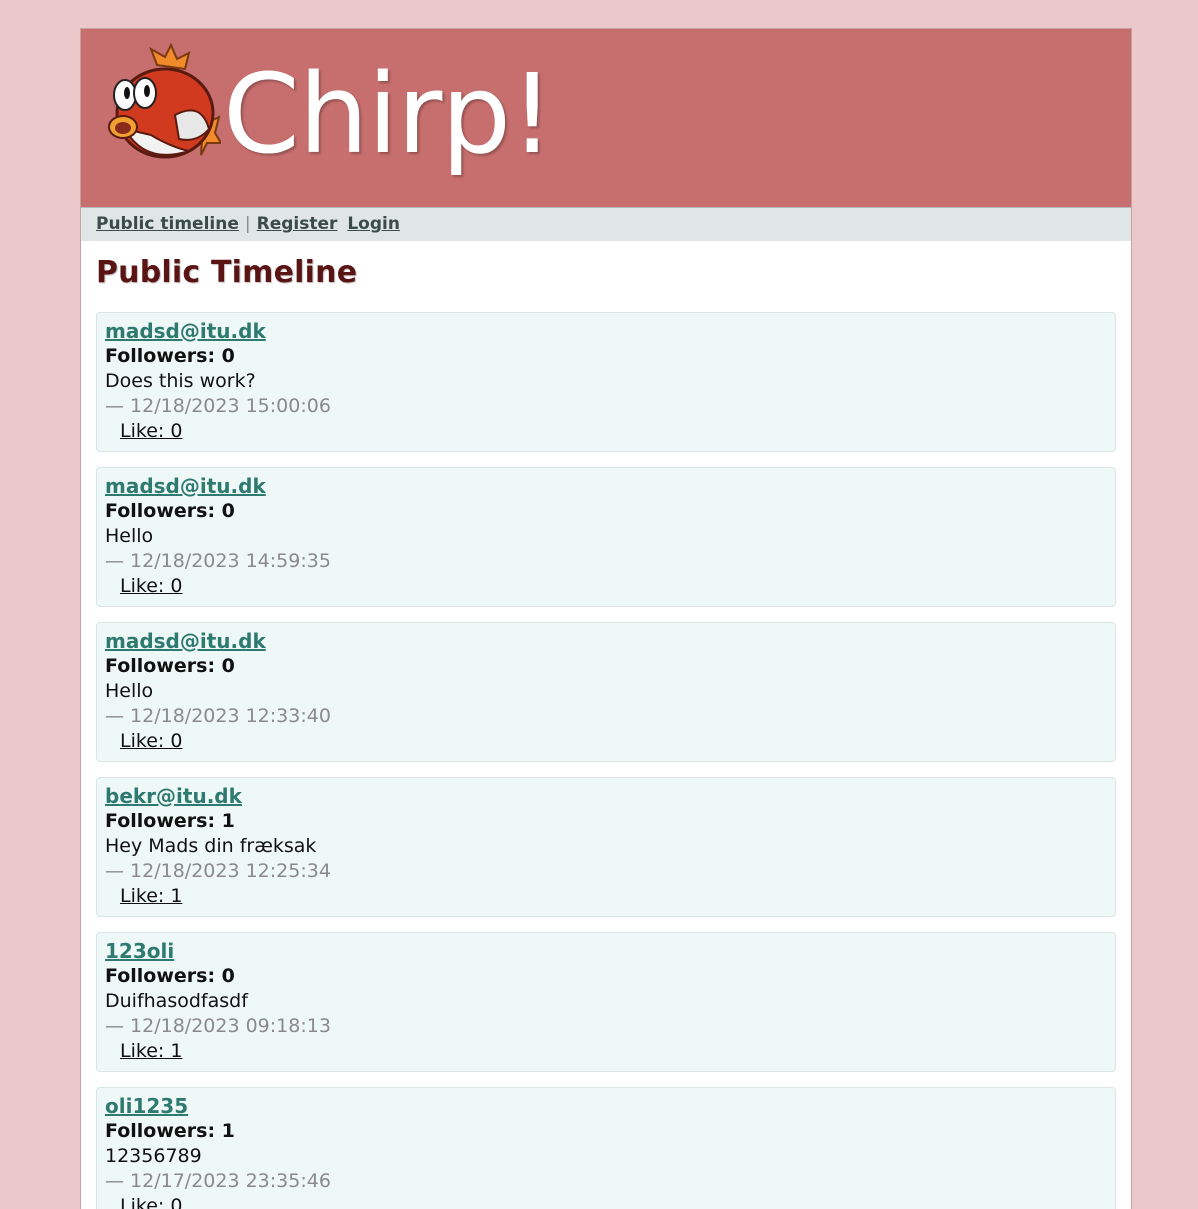  Describe the element at coordinates (153, 1156) in the screenshot. I see `cheep-text: 12356789` at that location.